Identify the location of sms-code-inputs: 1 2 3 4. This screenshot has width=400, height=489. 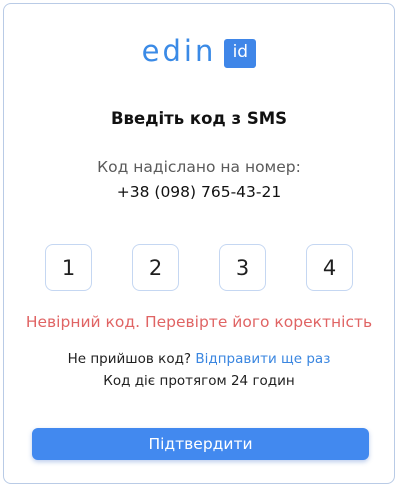
(199, 267).